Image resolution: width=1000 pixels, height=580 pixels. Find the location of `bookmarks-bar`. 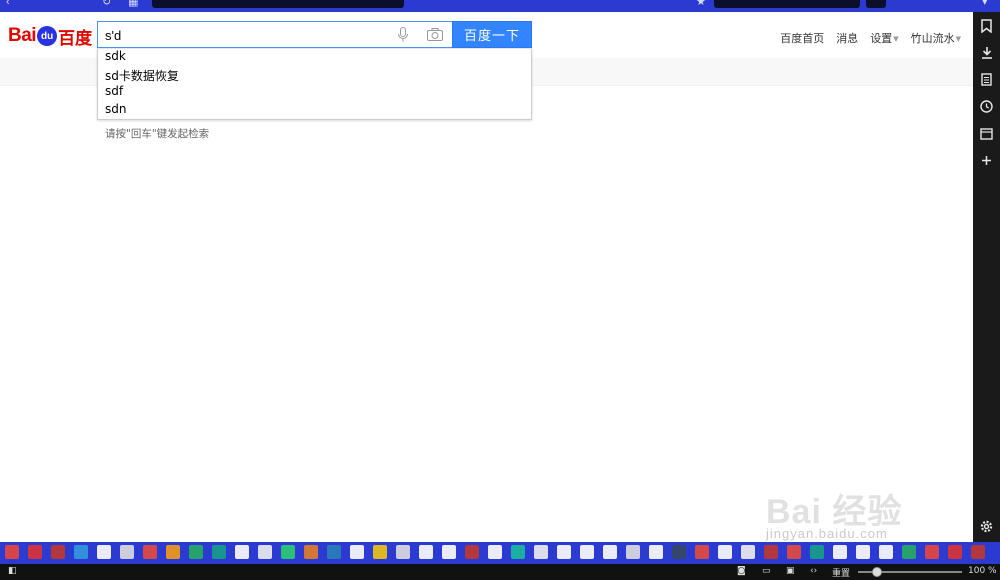

bookmarks-bar is located at coordinates (500, 553).